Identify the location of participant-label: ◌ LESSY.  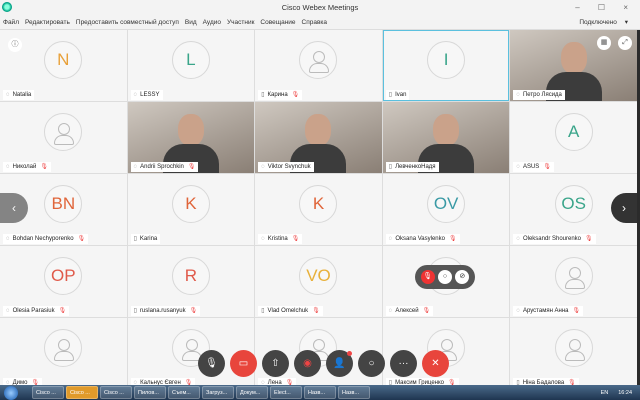
(146, 95).